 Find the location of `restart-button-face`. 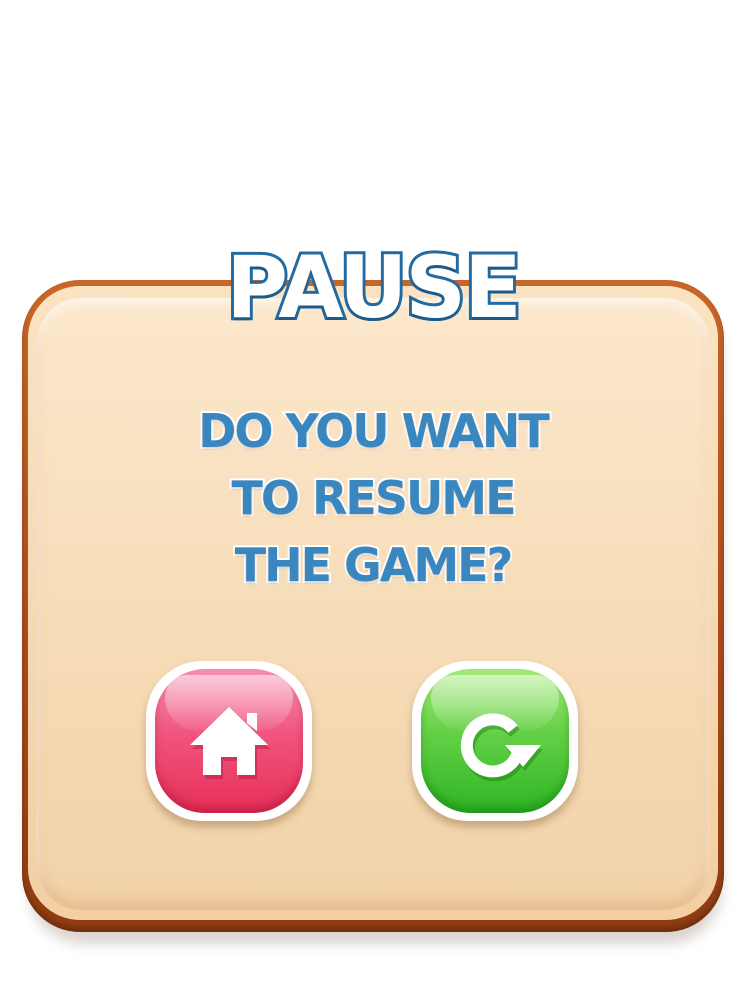

restart-button-face is located at coordinates (495, 741).